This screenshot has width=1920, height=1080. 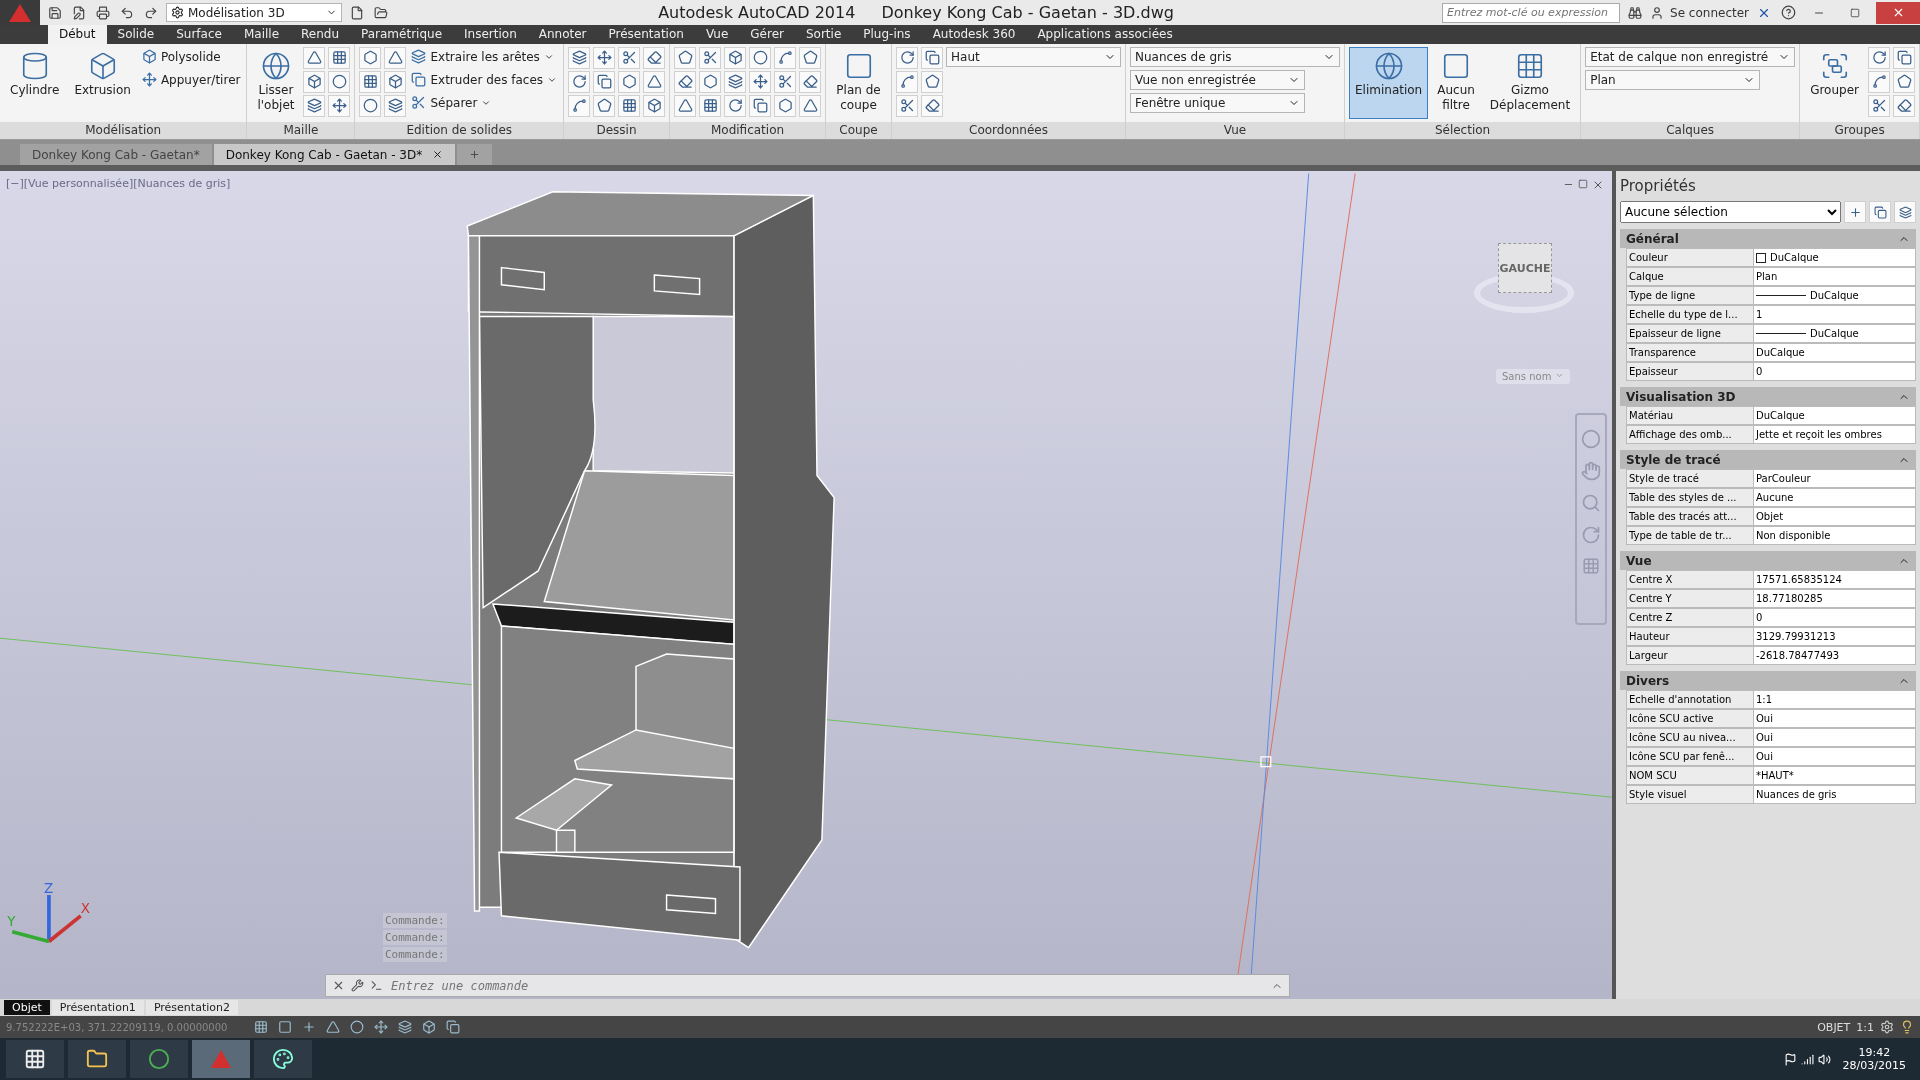 I want to click on panel-title: Edition de solides, so click(x=459, y=130).